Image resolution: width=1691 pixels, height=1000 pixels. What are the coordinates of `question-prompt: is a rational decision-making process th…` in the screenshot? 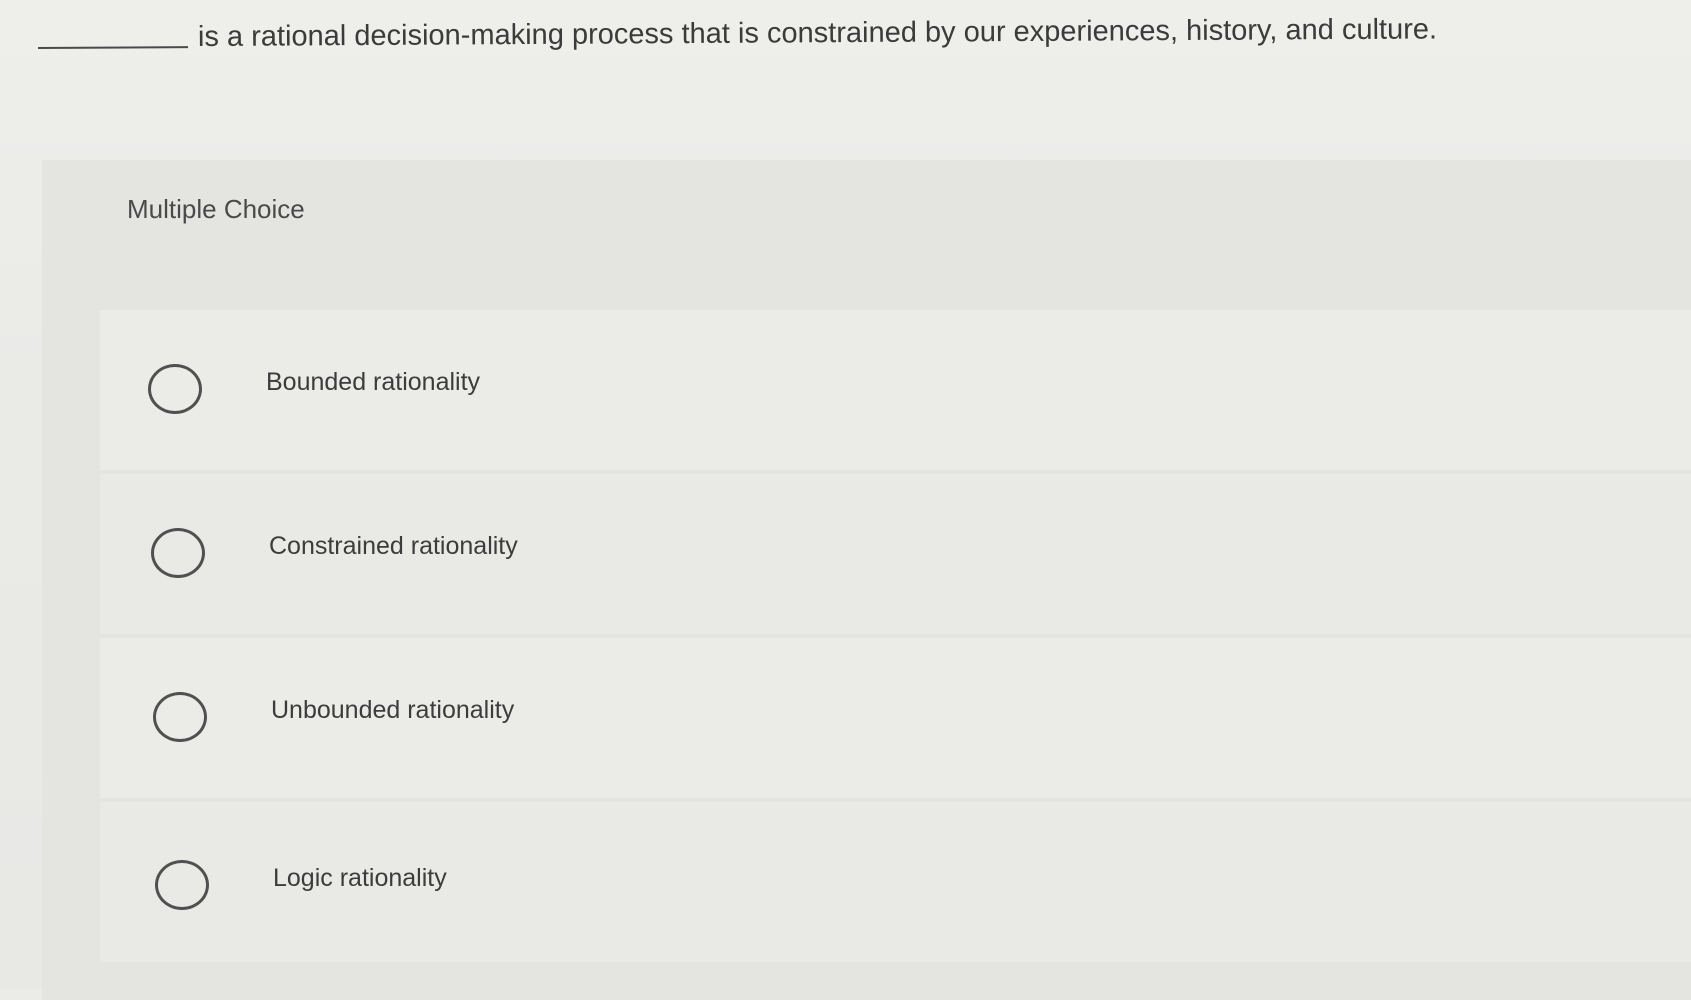 It's located at (837, 33).